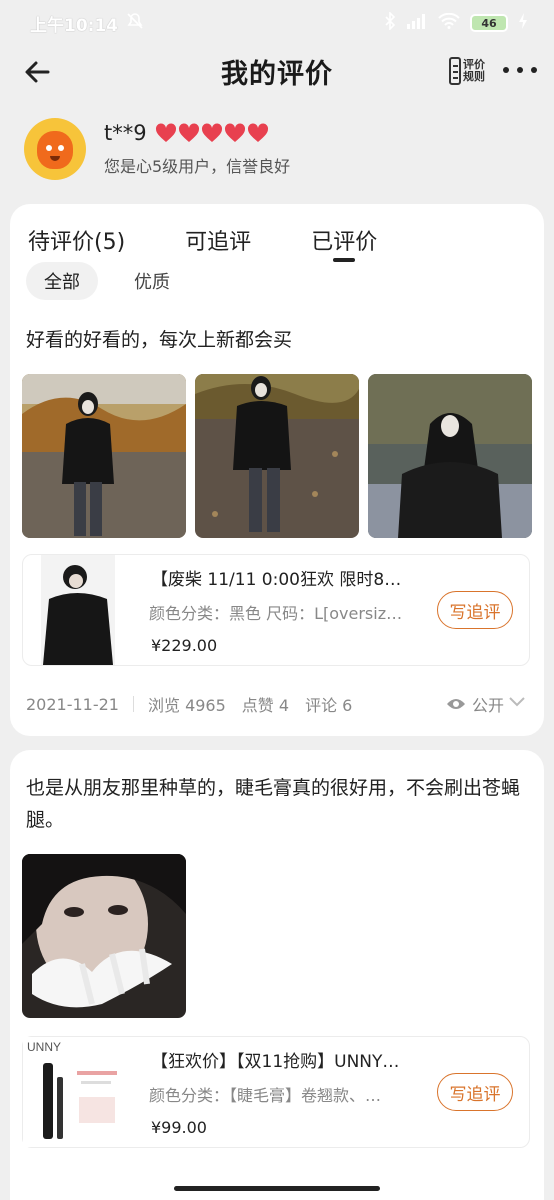  Describe the element at coordinates (133, 704) in the screenshot. I see `divider` at that location.